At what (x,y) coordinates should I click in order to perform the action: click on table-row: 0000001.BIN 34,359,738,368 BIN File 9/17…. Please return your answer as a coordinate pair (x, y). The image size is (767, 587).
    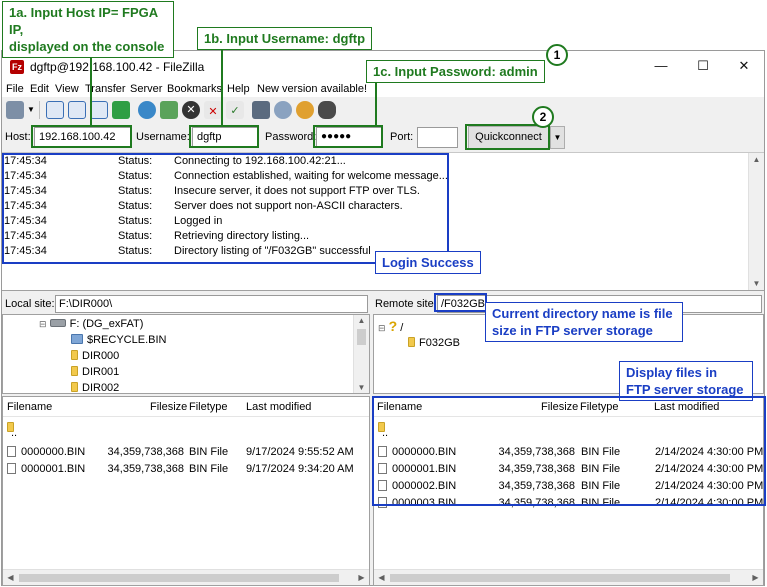
    Looking at the image, I should click on (186, 469).